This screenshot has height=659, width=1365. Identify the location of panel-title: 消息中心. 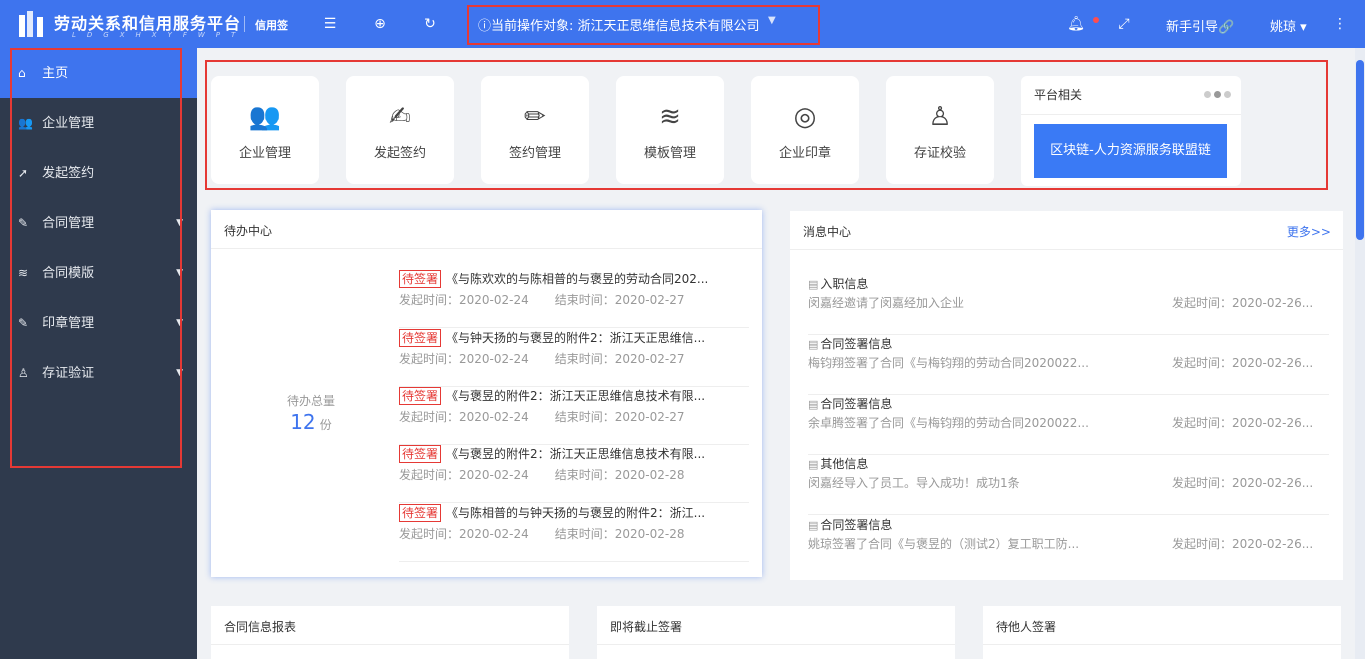
(827, 232).